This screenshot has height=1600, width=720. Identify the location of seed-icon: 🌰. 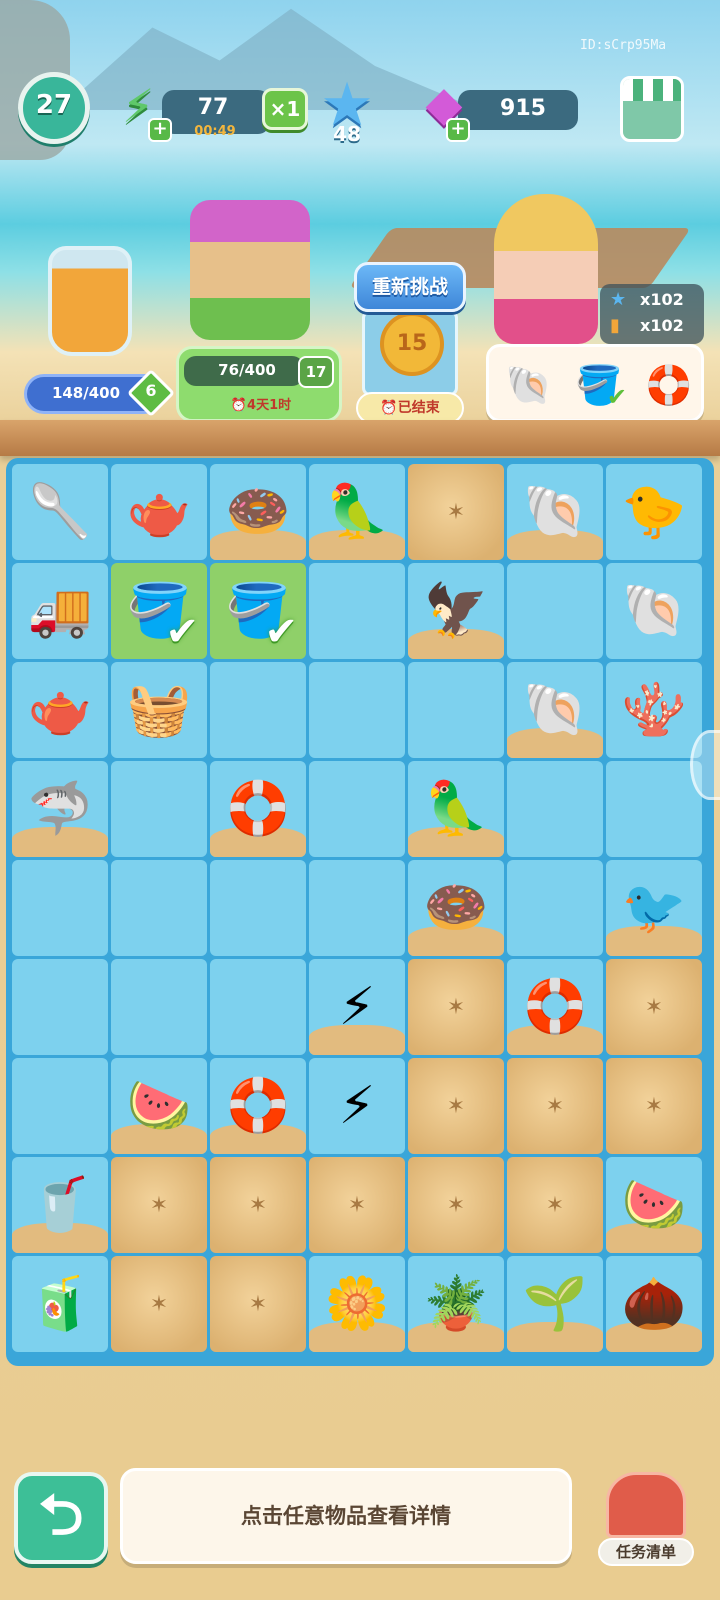
(654, 1304).